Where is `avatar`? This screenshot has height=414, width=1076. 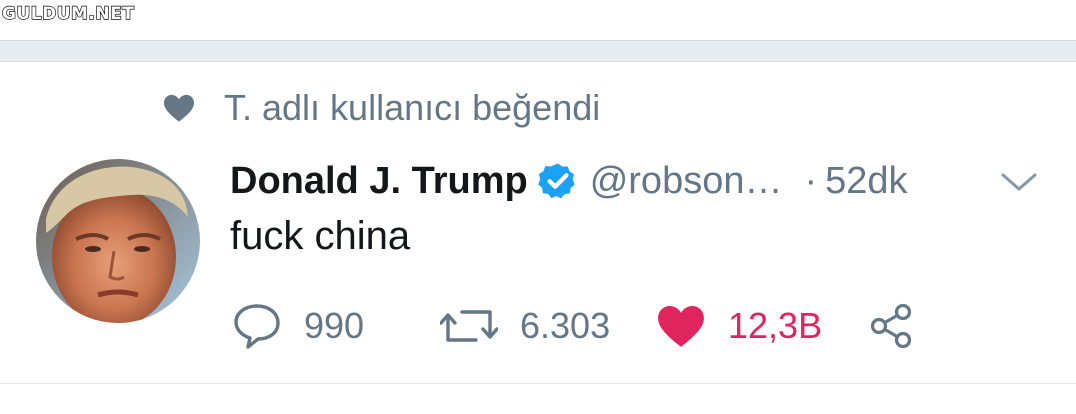 avatar is located at coordinates (118, 241).